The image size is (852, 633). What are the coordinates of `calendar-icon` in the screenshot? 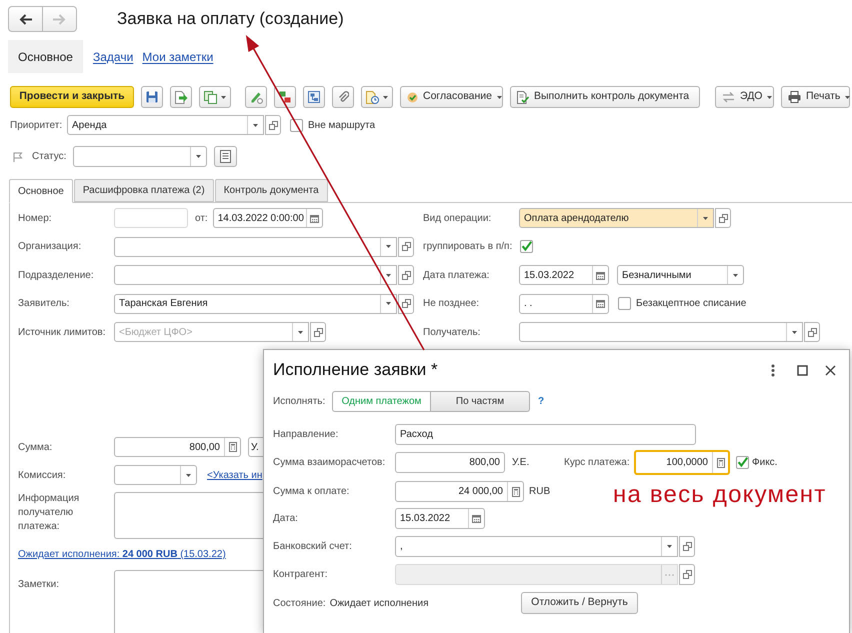 It's located at (314, 218).